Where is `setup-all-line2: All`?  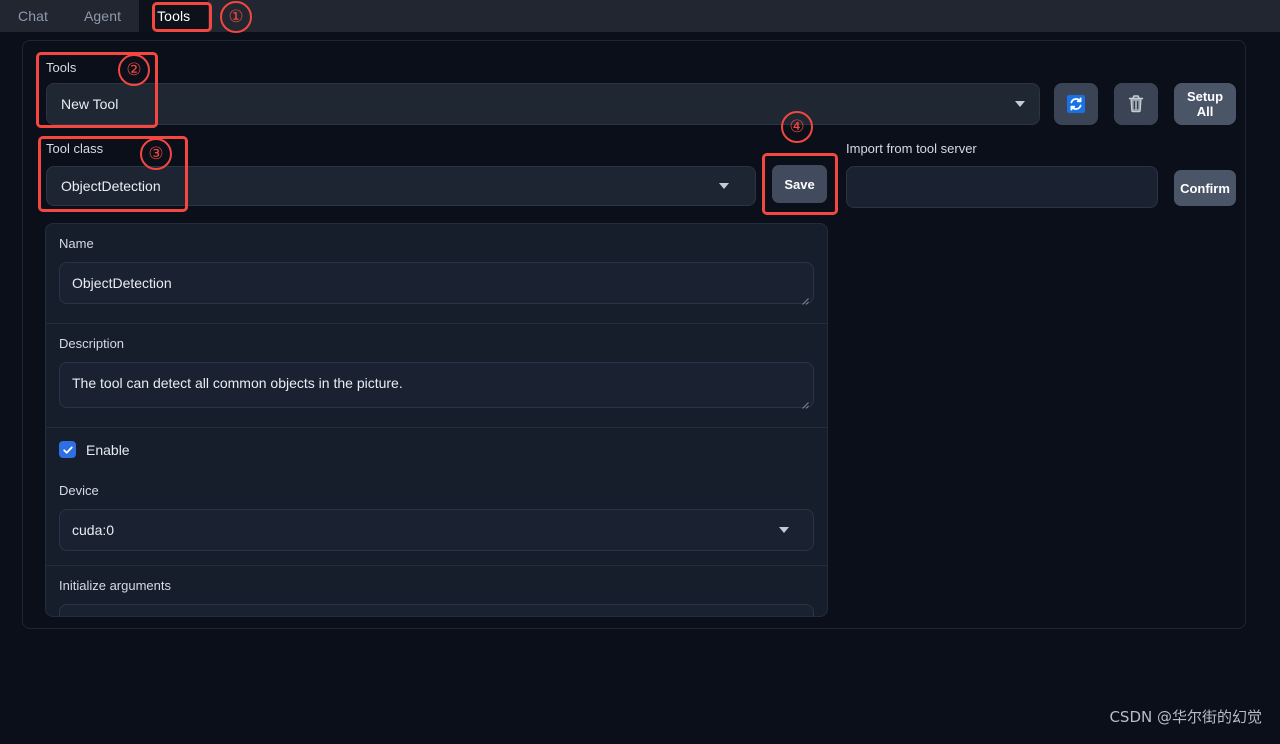 setup-all-line2: All is located at coordinates (1205, 111).